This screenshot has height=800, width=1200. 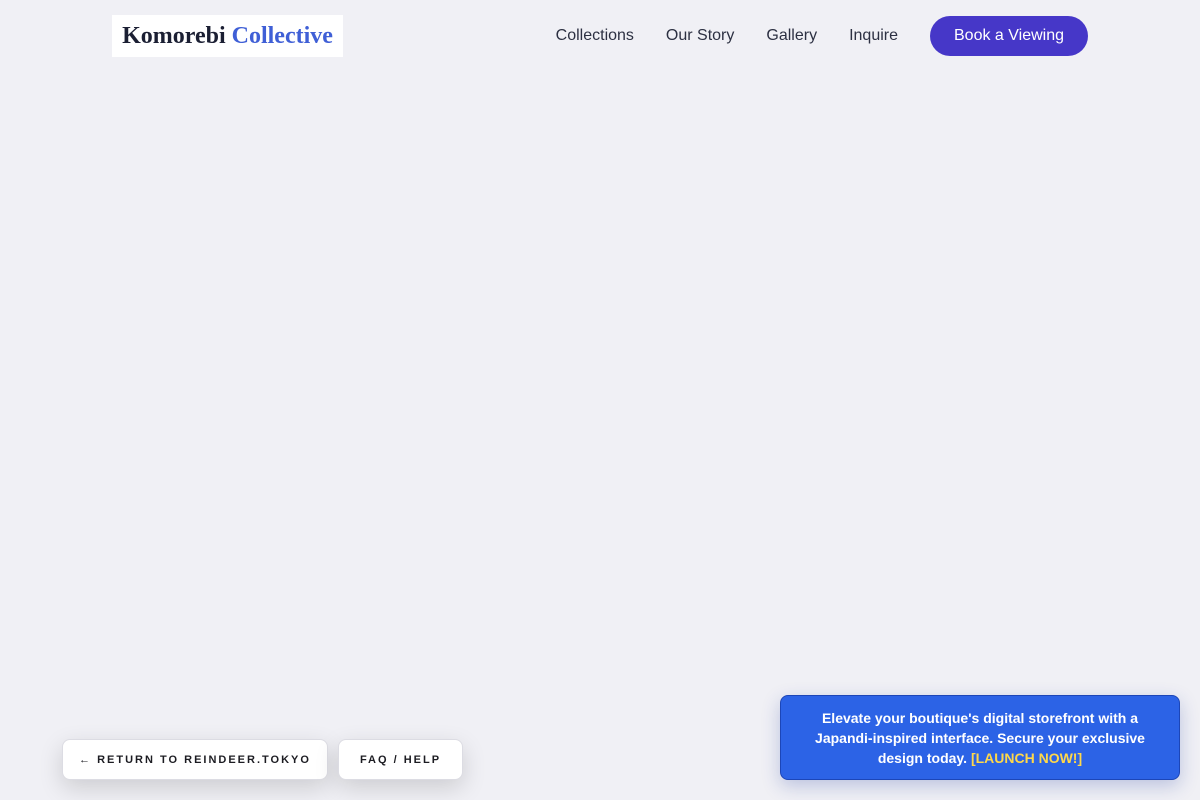 What do you see at coordinates (595, 36) in the screenshot?
I see `nav-link-collections: Collections` at bounding box center [595, 36].